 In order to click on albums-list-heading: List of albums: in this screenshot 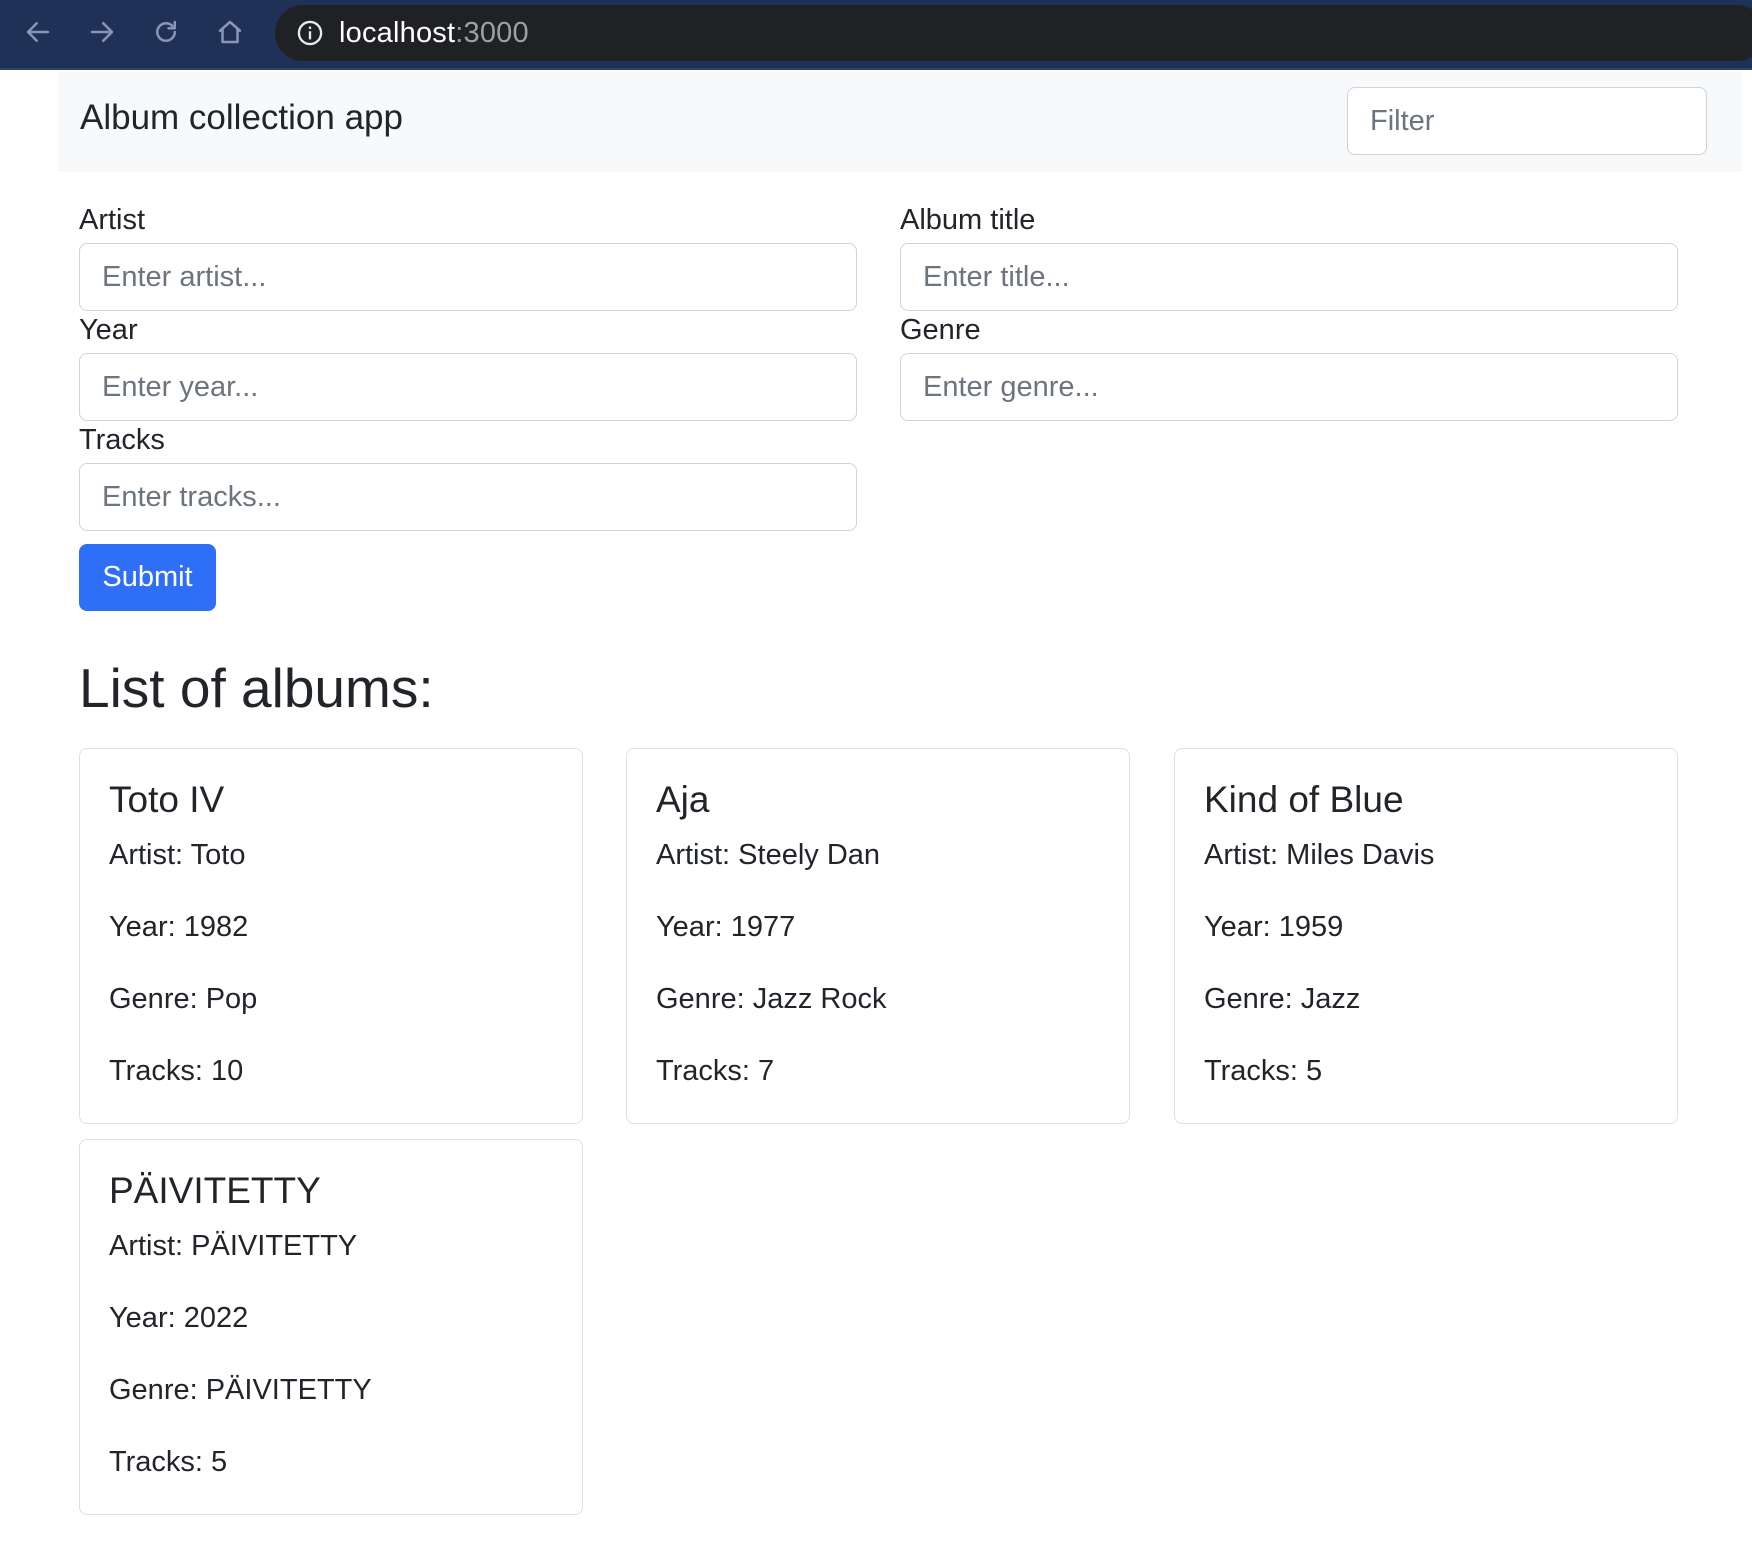, I will do `click(256, 688)`.